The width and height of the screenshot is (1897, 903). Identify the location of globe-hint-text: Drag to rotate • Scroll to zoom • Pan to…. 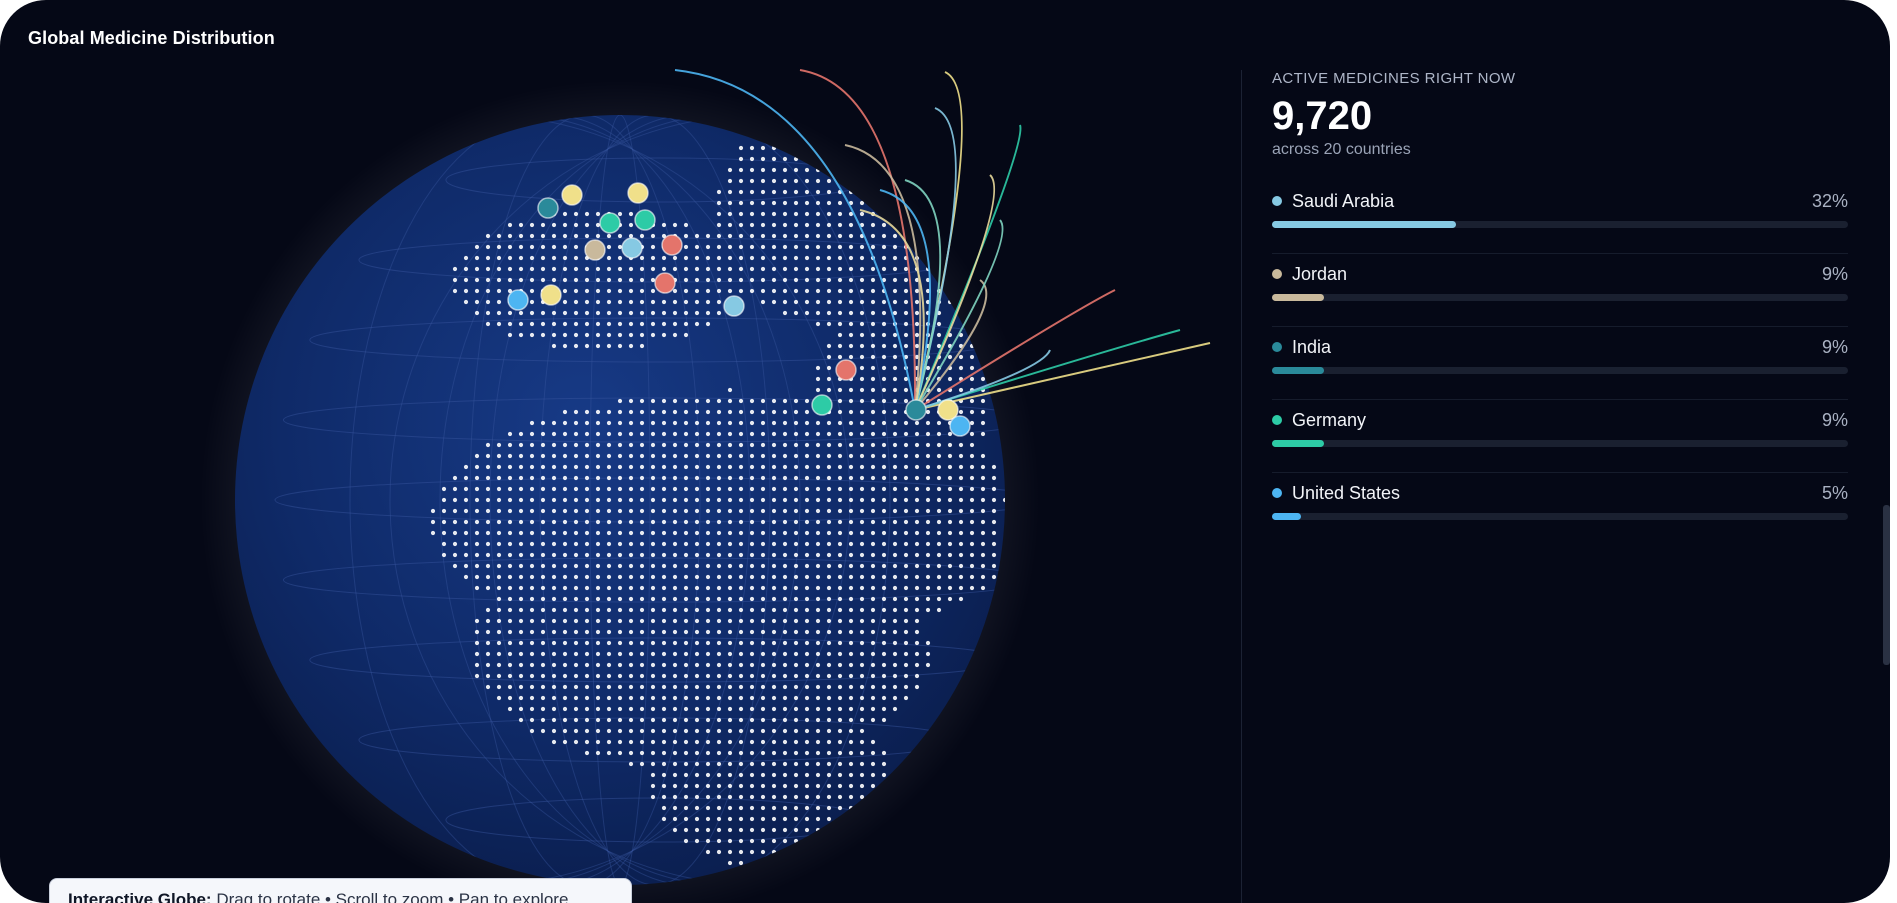
(390, 896).